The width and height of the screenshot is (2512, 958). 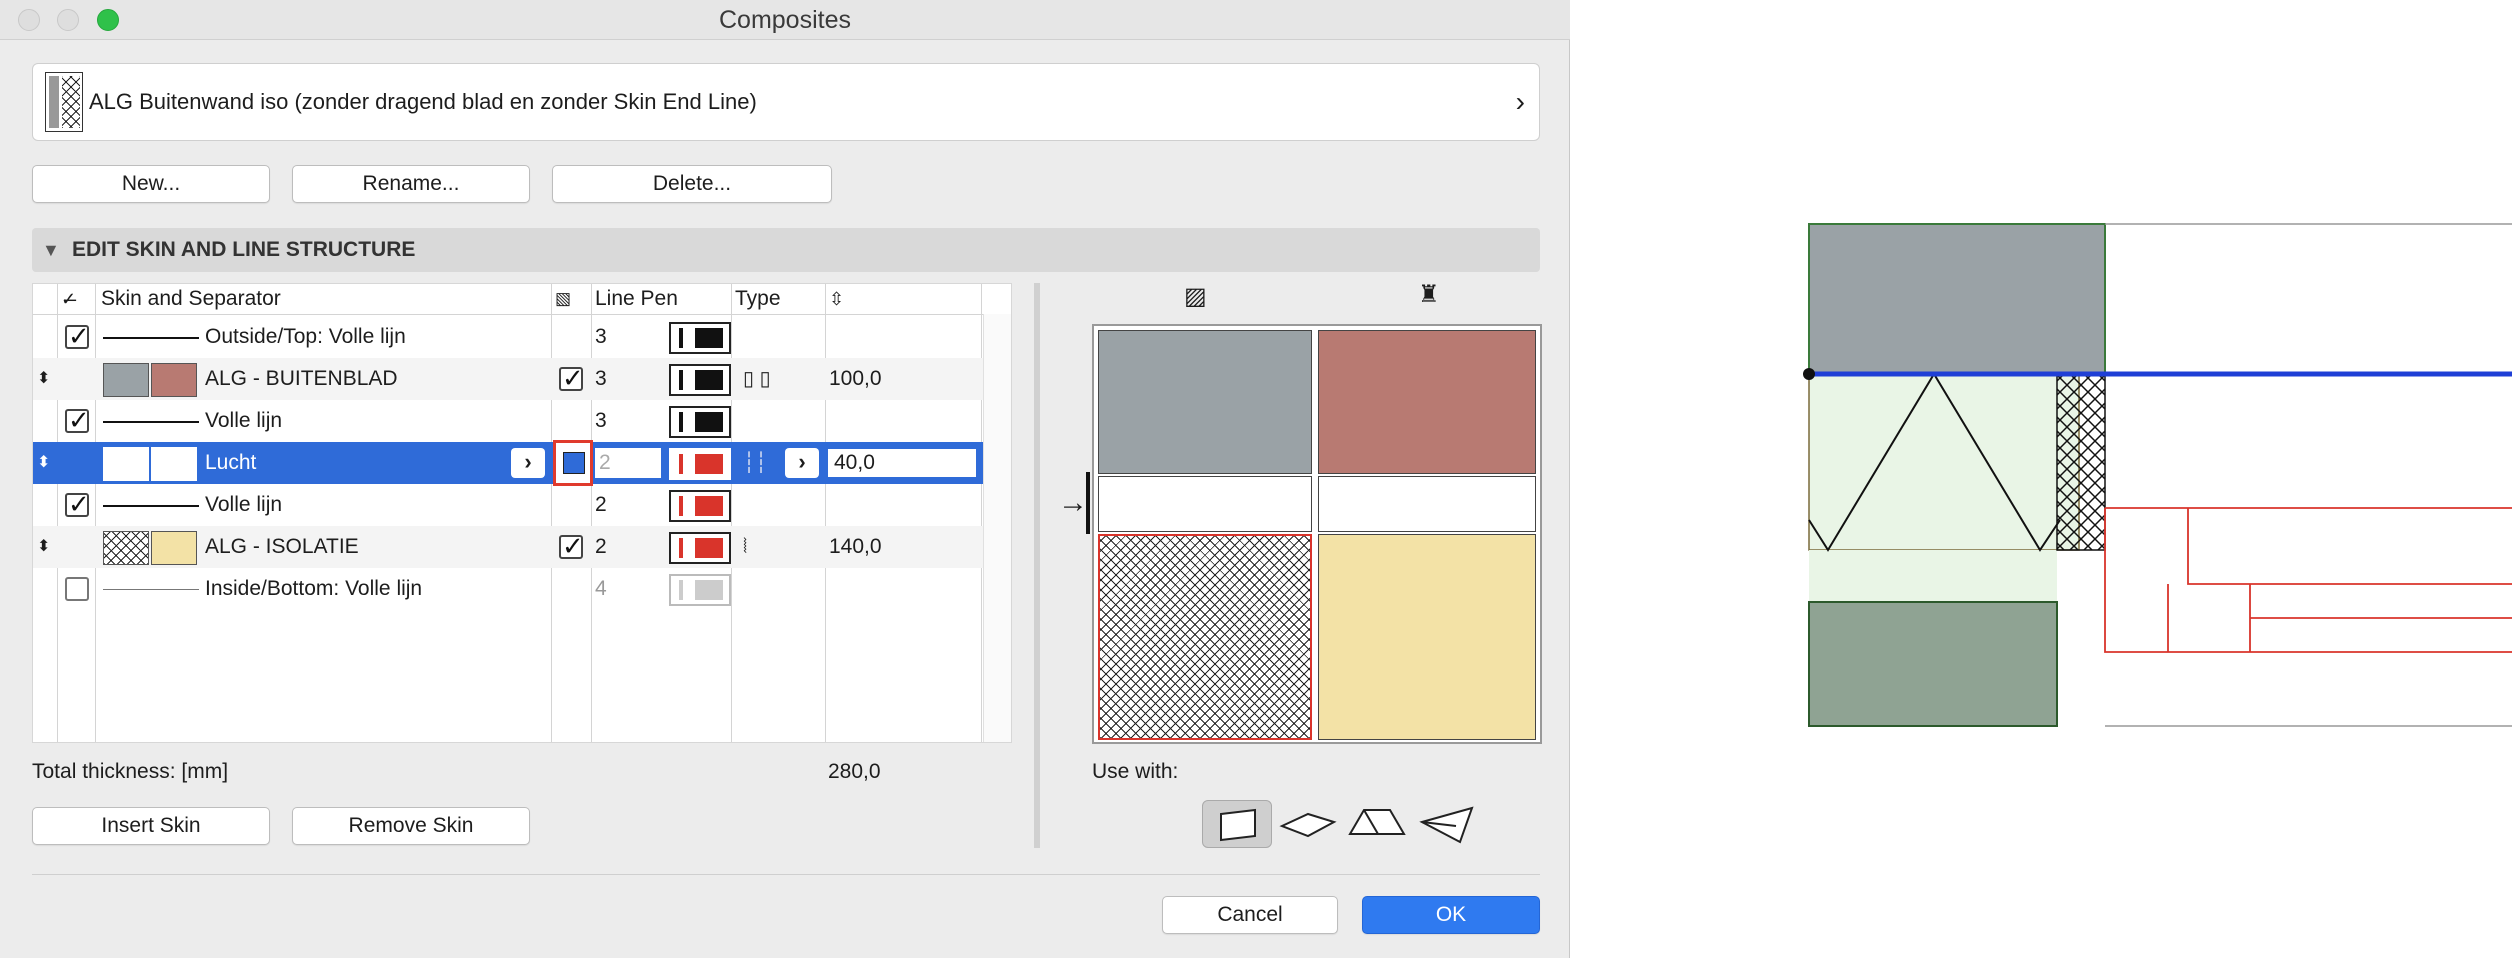 I want to click on cancel-button: Cancel, so click(x=1250, y=915).